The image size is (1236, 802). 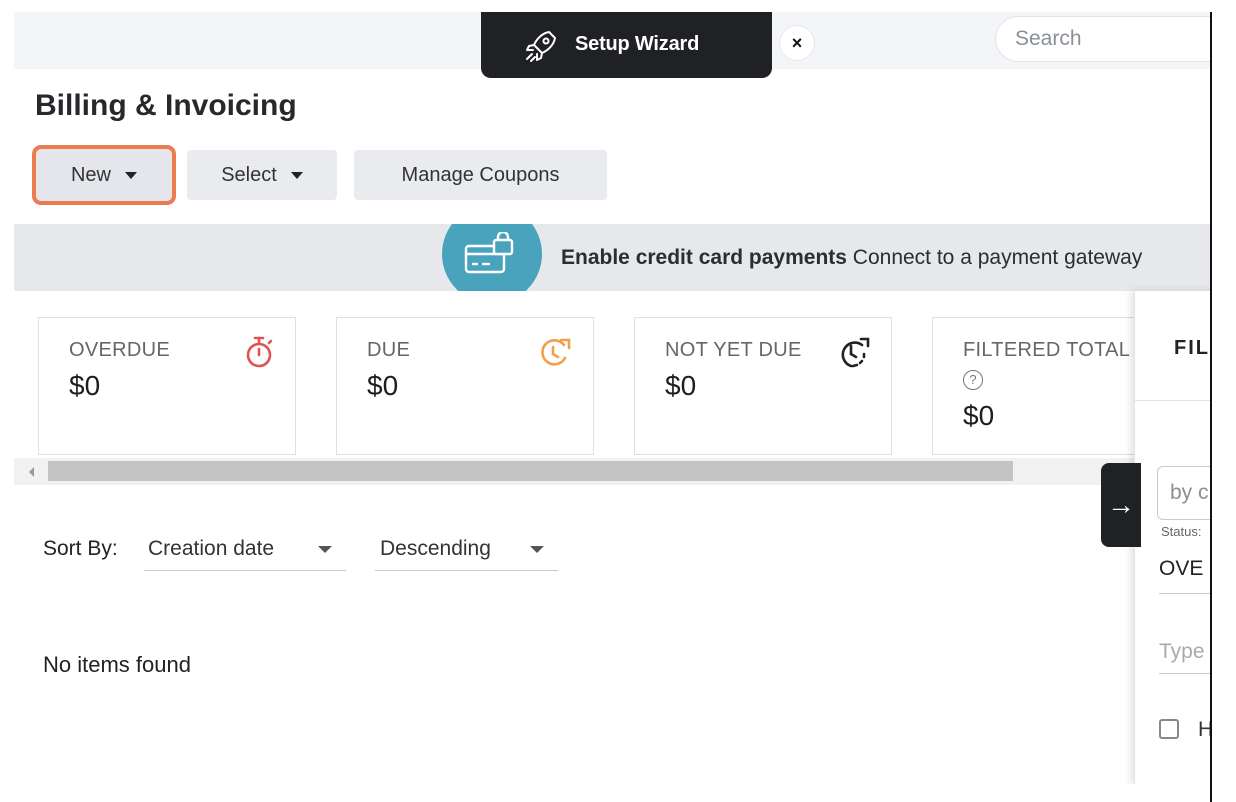 I want to click on new-button-label: New, so click(x=90, y=174).